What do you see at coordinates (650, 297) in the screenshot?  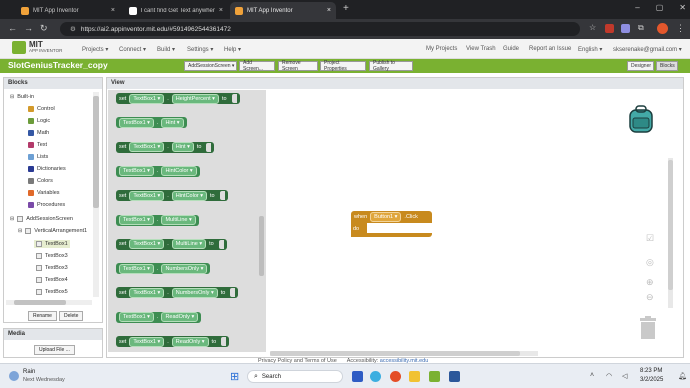 I see `zoom-out-icon: ⊖` at bounding box center [650, 297].